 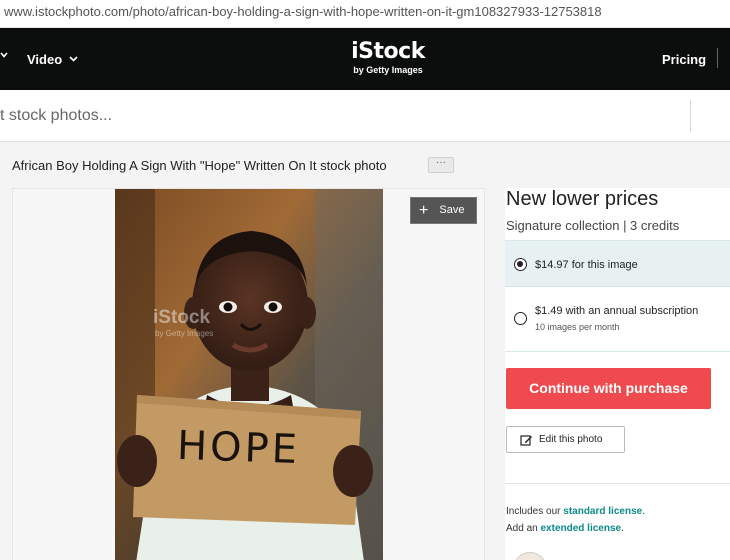 I want to click on price-option-label: $1.49 with an annual subscription, so click(x=617, y=311).